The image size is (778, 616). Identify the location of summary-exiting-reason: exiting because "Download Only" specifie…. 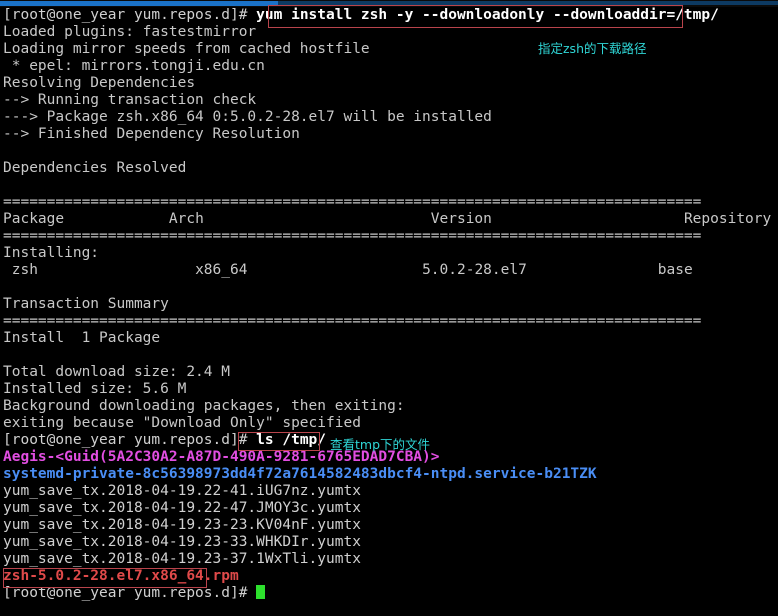
(389, 423).